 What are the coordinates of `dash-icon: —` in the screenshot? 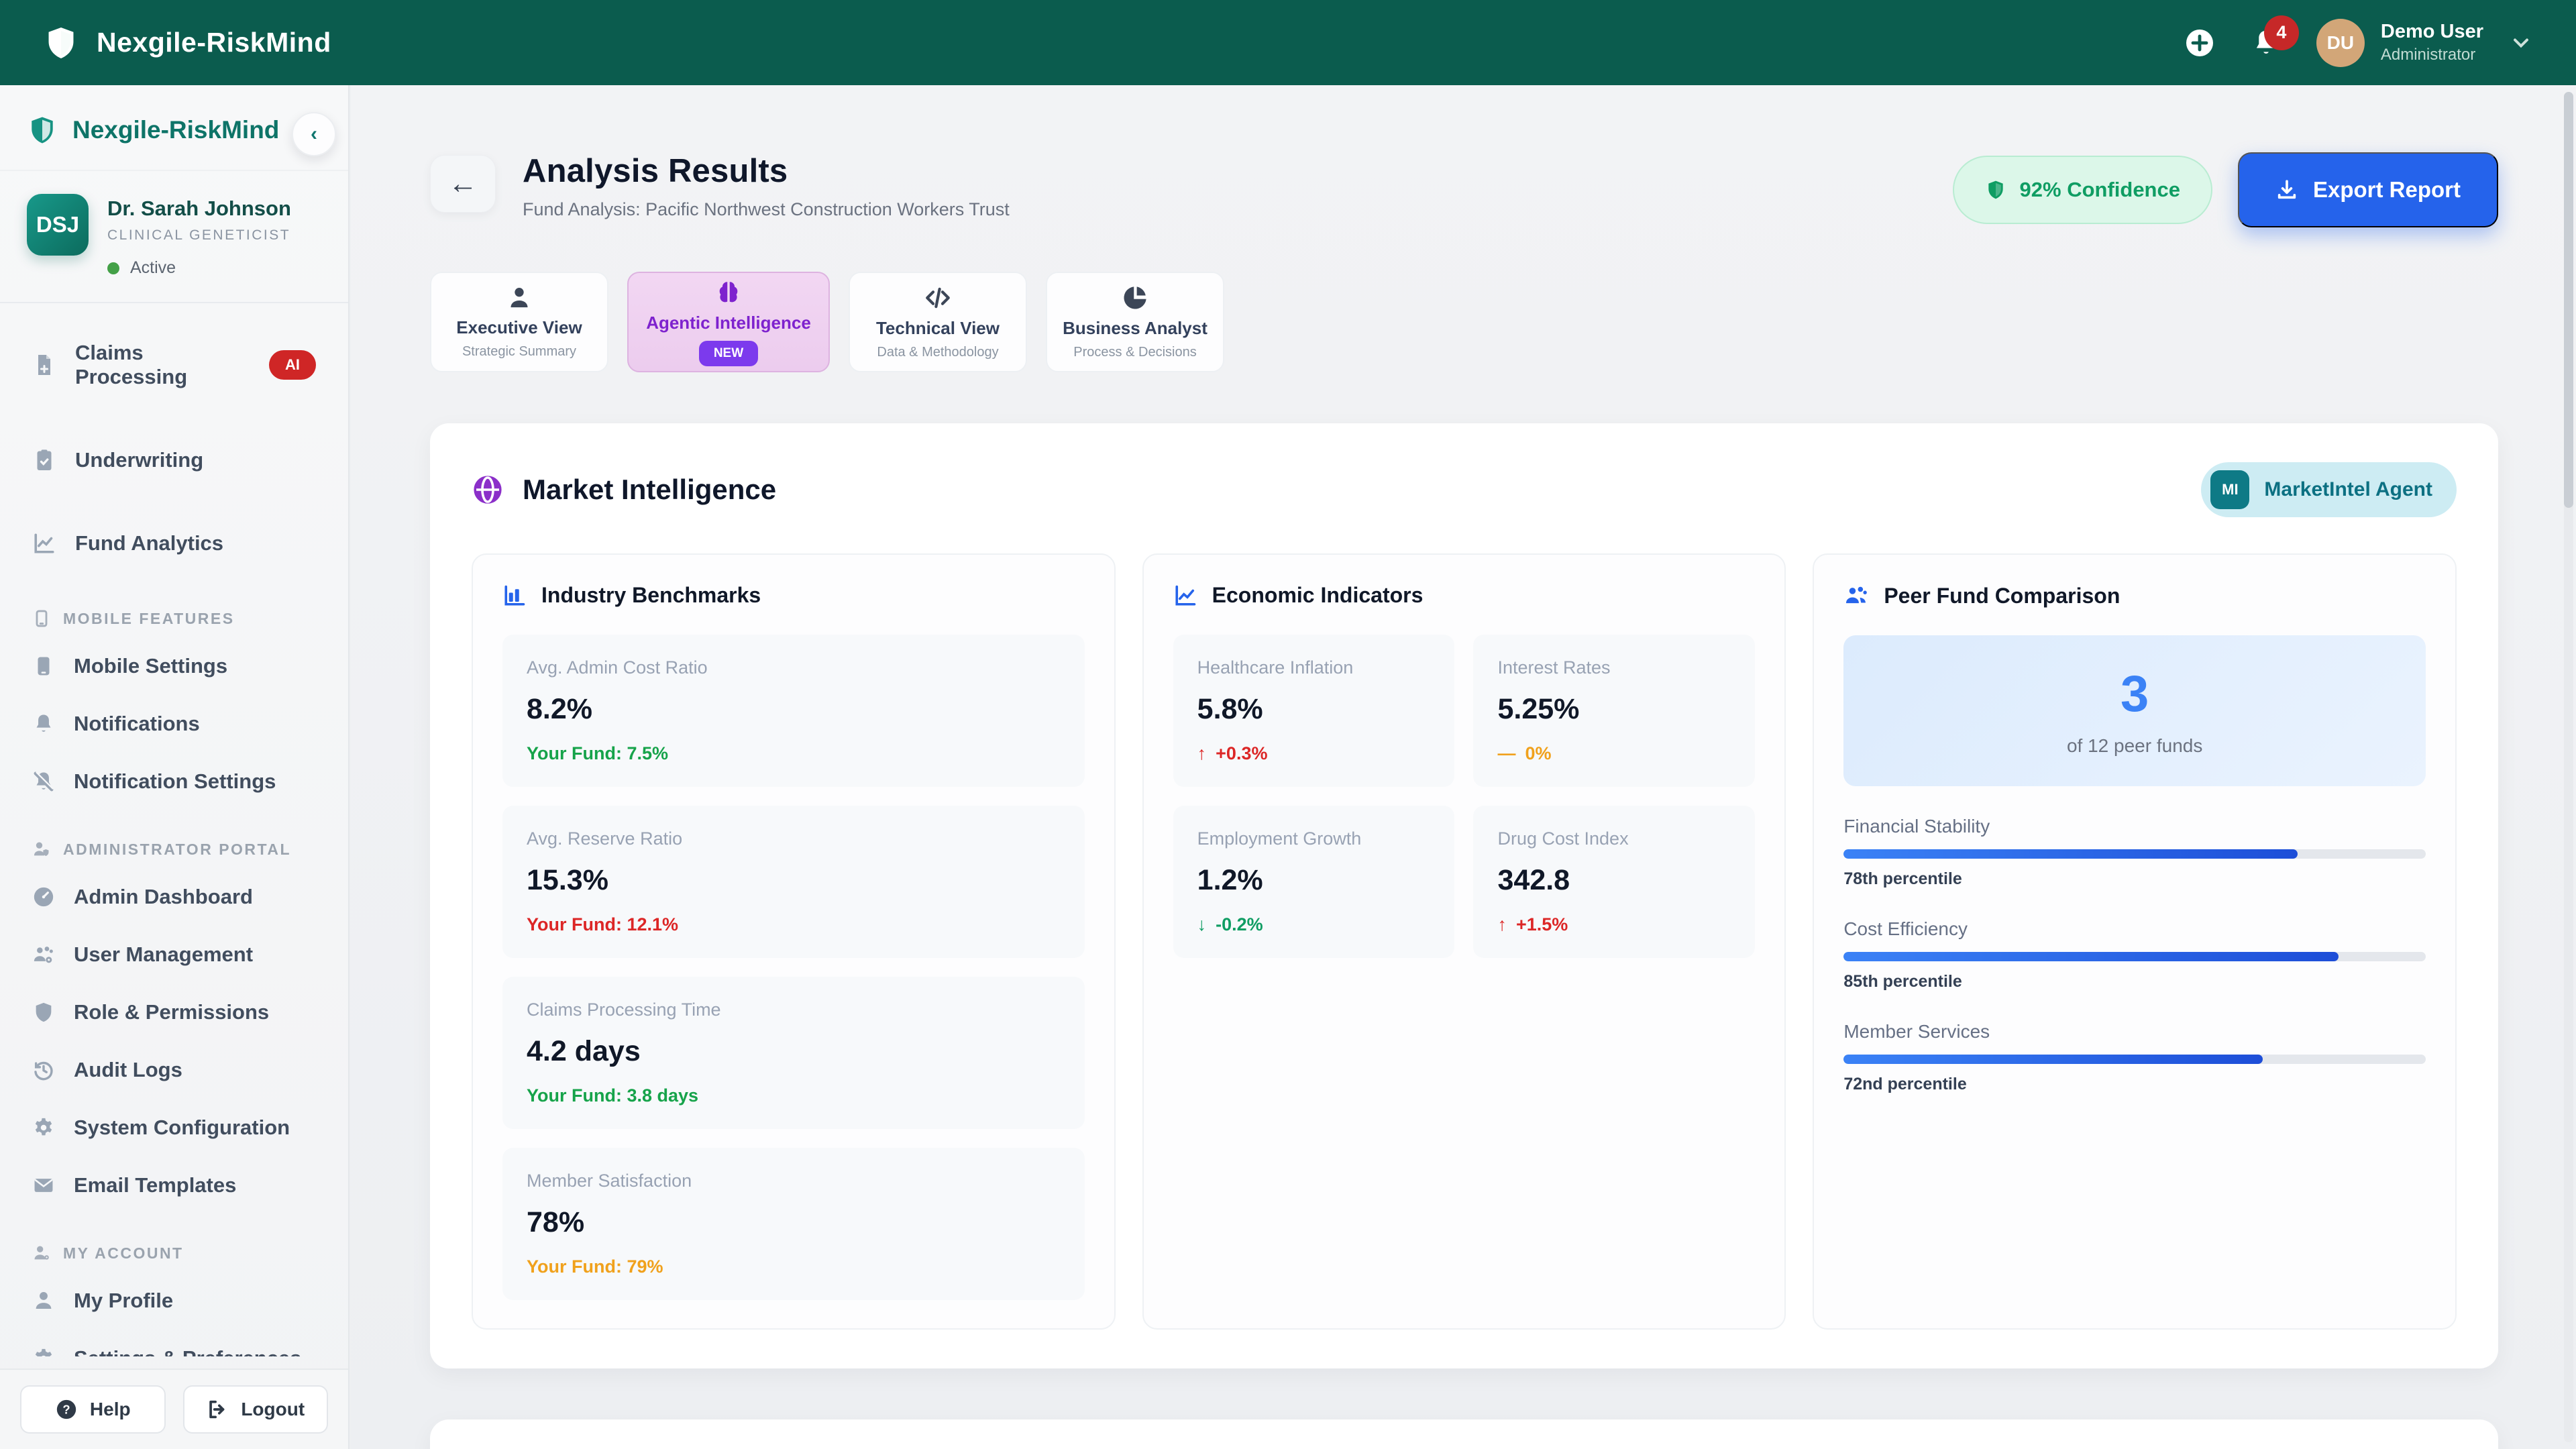 It's located at (1506, 753).